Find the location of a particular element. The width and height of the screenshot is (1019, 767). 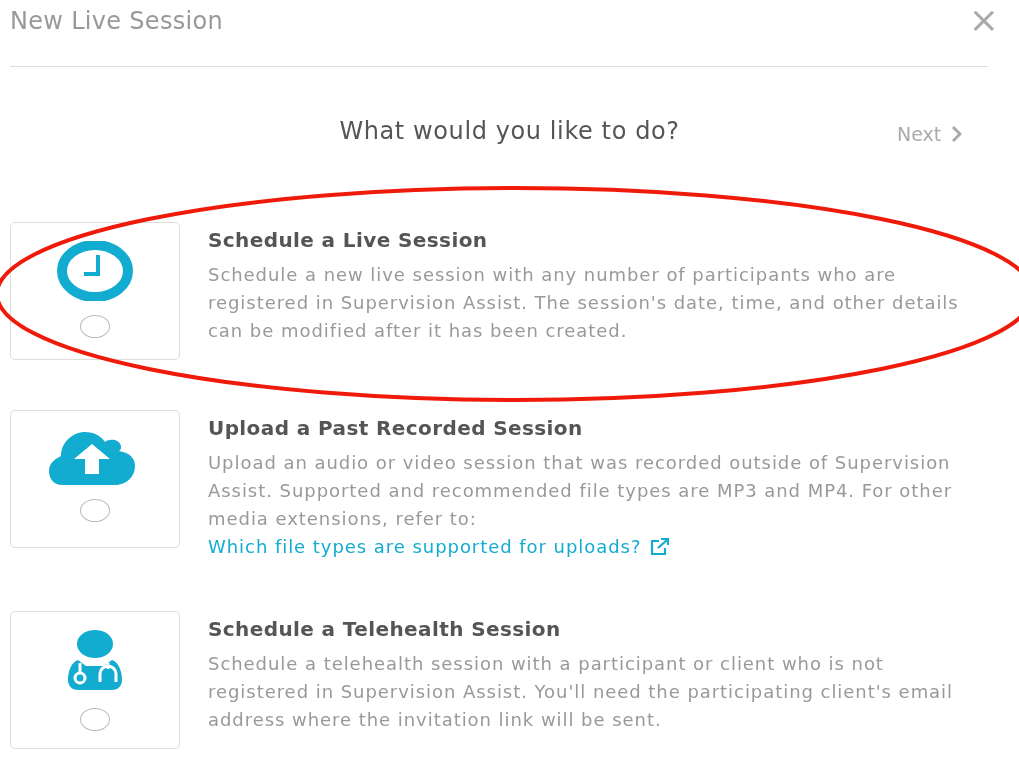

chevron-icon is located at coordinates (957, 134).